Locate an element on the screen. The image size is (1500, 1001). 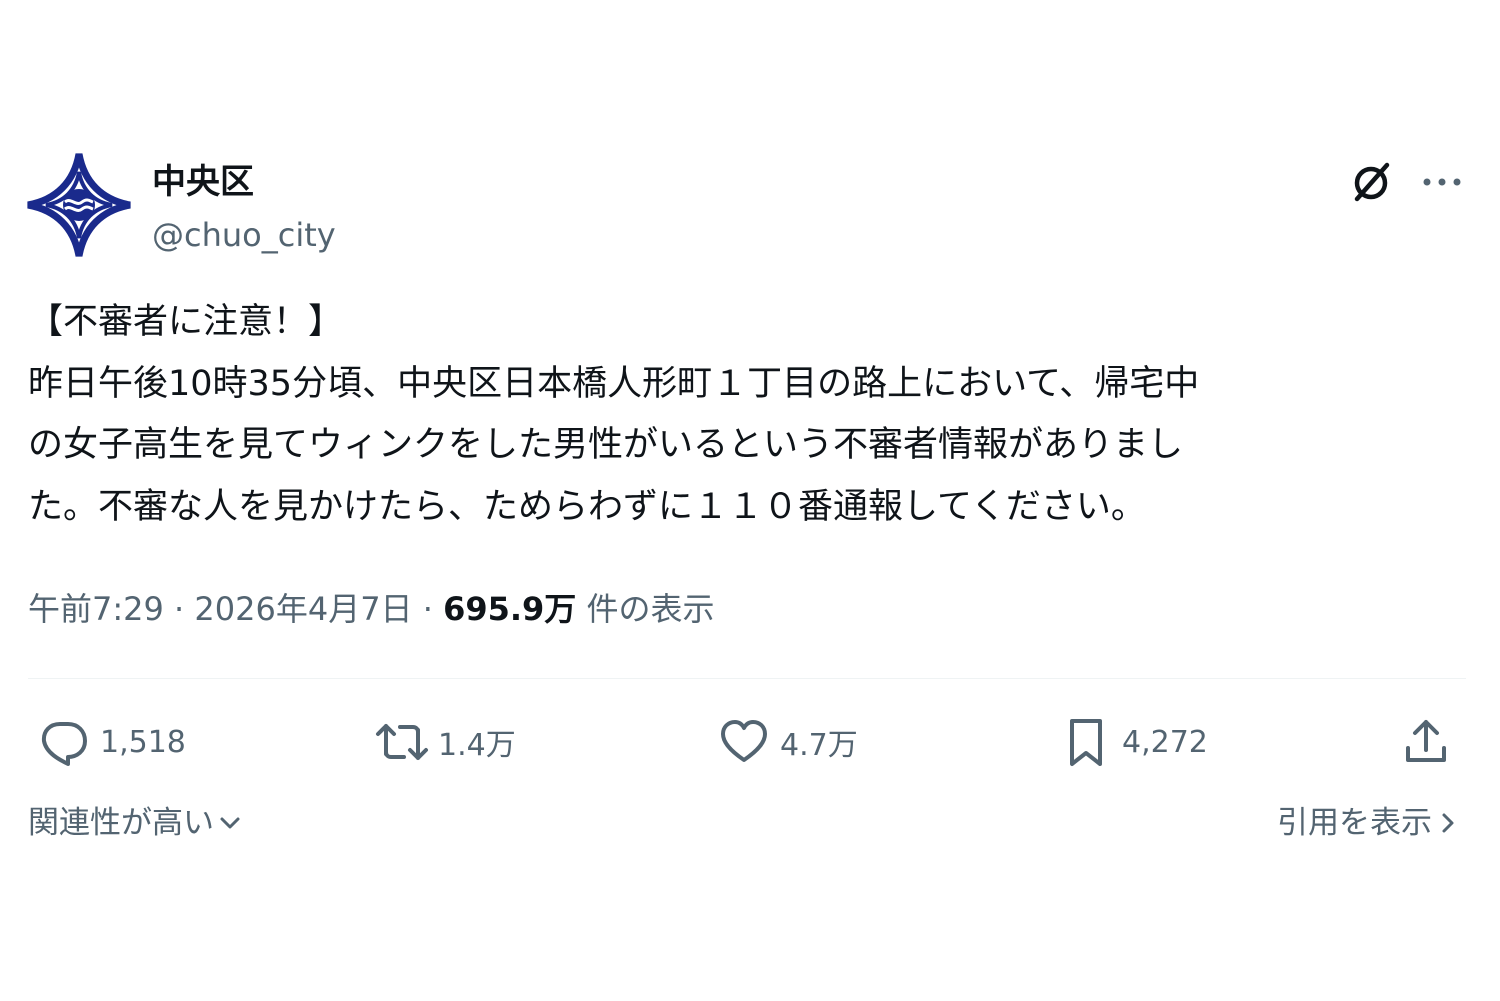
reply-button: 1,518 is located at coordinates (111, 742).